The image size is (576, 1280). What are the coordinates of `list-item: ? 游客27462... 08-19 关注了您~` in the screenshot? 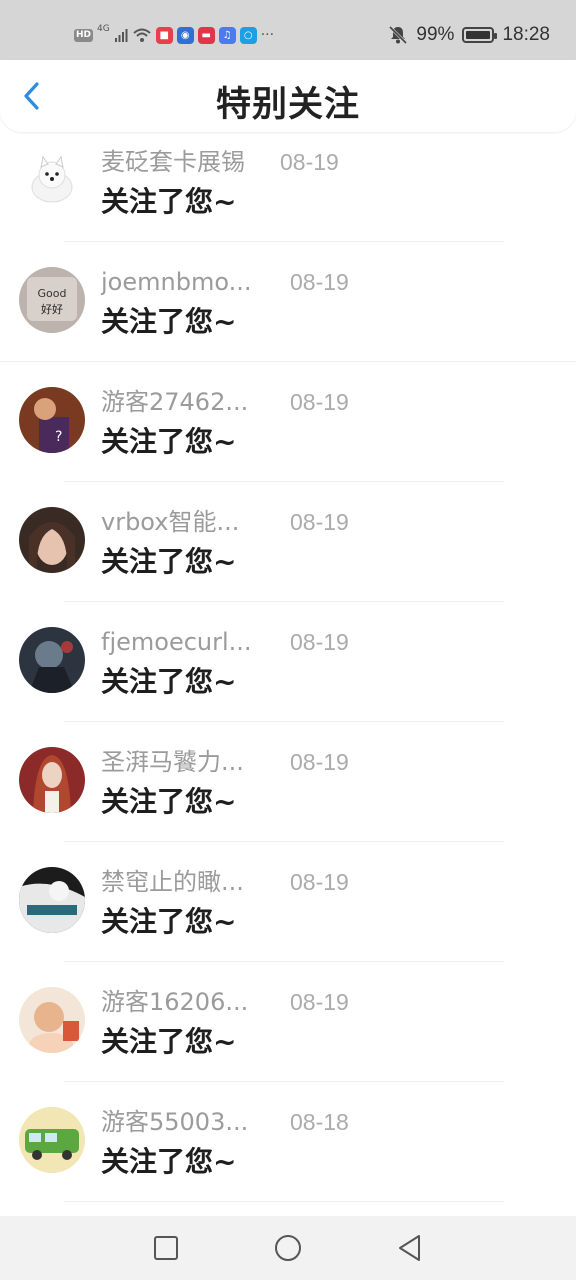 It's located at (288, 422).